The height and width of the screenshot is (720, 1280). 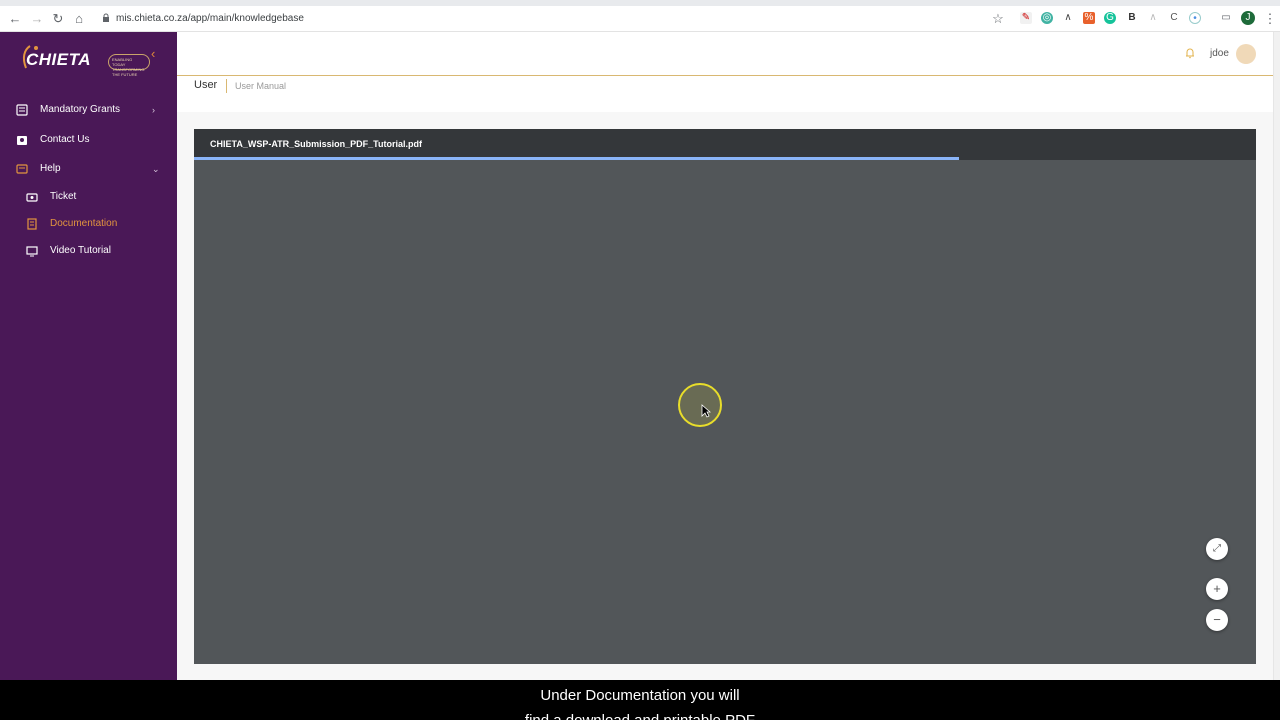 I want to click on breadcrumb, so click(x=725, y=94).